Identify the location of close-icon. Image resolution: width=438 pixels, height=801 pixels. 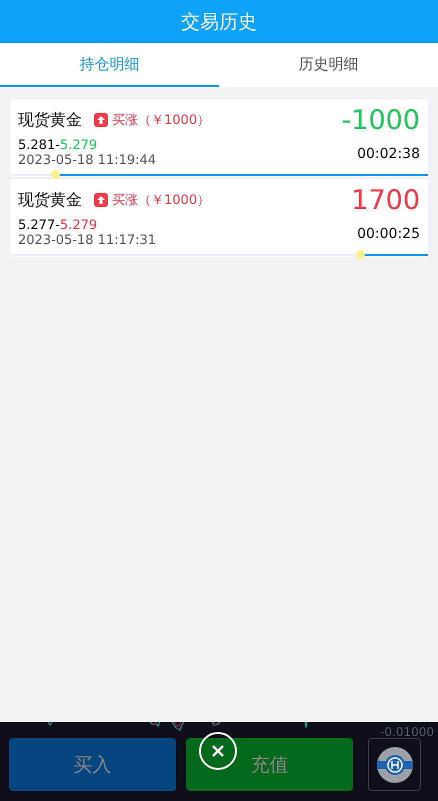
(218, 751).